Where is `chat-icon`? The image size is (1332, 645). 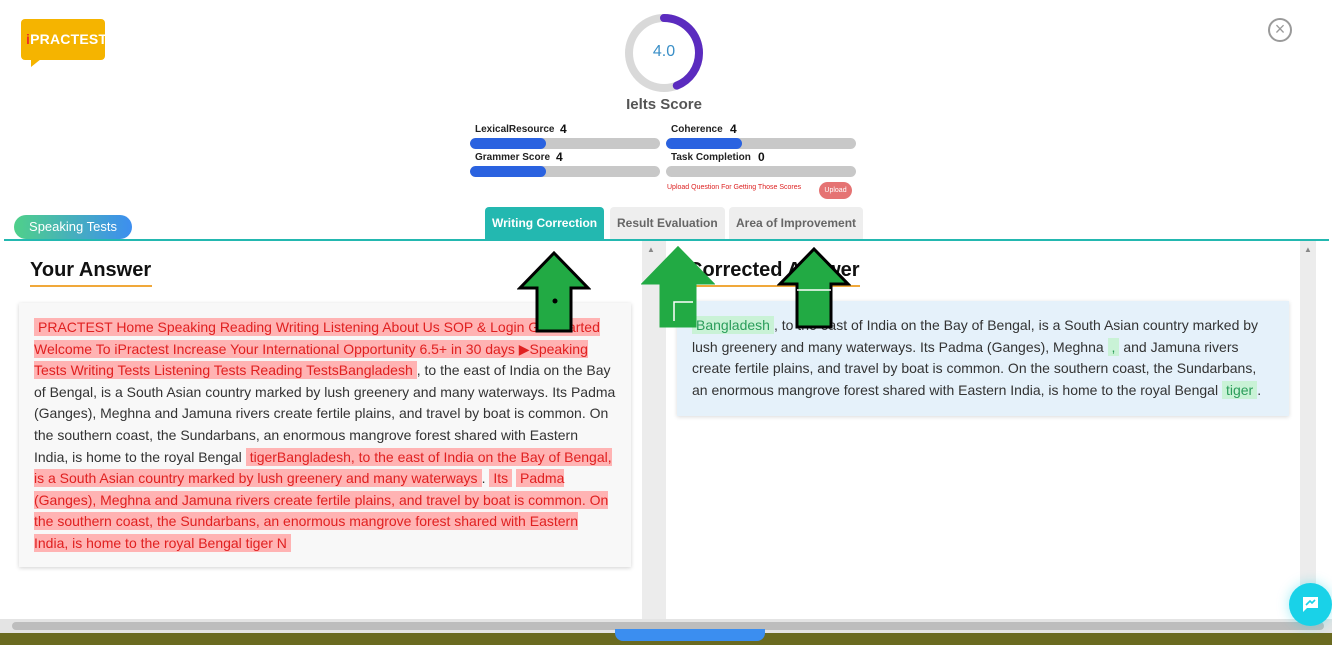
chat-icon is located at coordinates (1310, 604).